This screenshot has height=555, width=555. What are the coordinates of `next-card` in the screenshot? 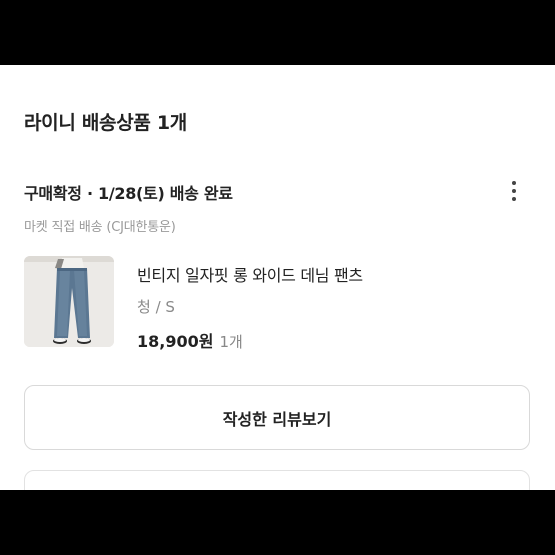 It's located at (277, 480).